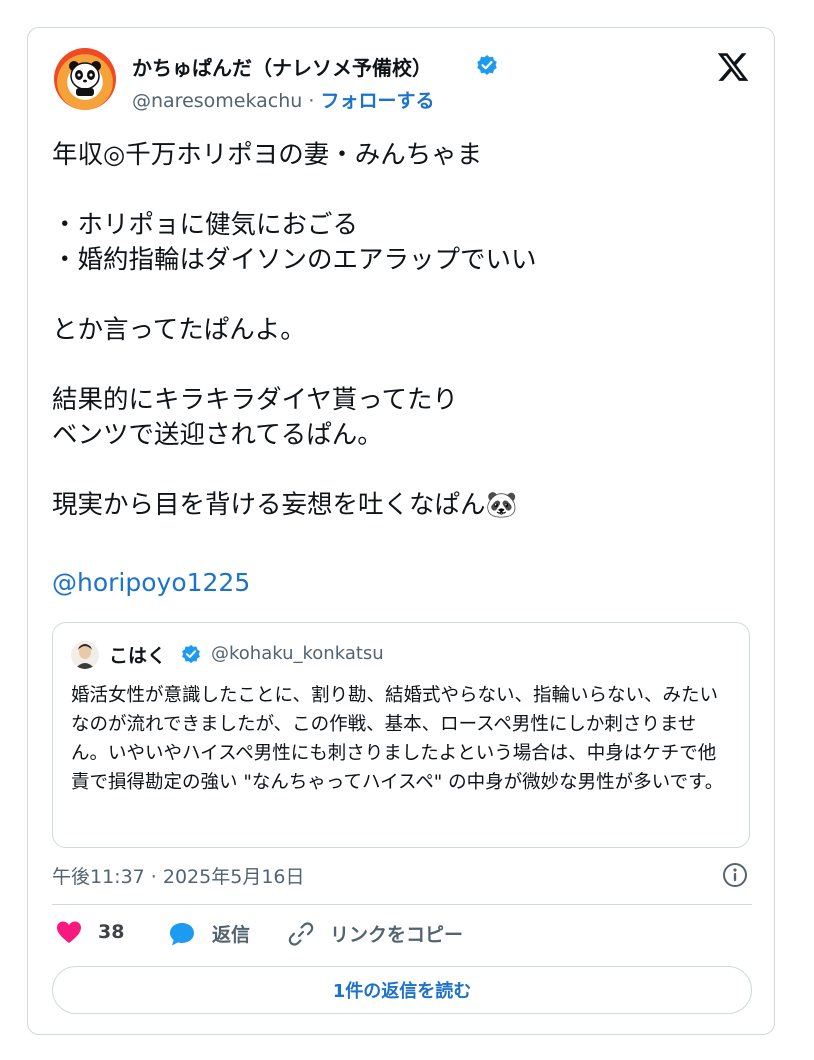 This screenshot has width=814, height=1060. What do you see at coordinates (297, 653) in the screenshot?
I see `quoted-author-handle: @kohaku_konkatsu` at bounding box center [297, 653].